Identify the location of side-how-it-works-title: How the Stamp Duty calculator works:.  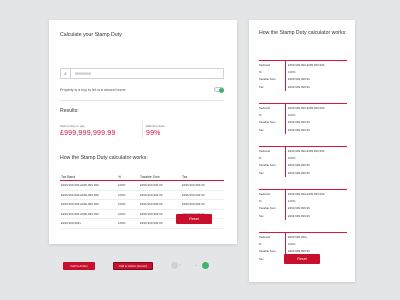
(303, 33).